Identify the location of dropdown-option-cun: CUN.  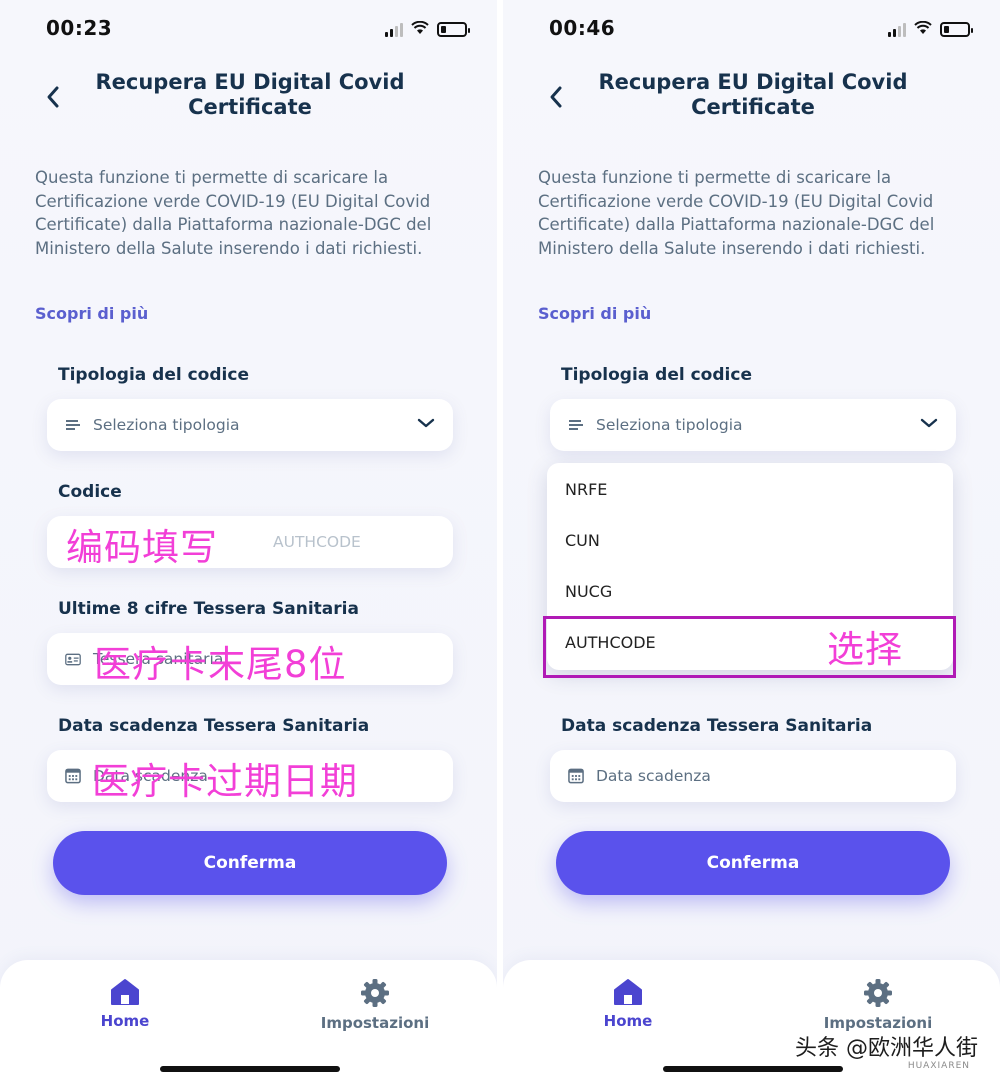
(582, 540).